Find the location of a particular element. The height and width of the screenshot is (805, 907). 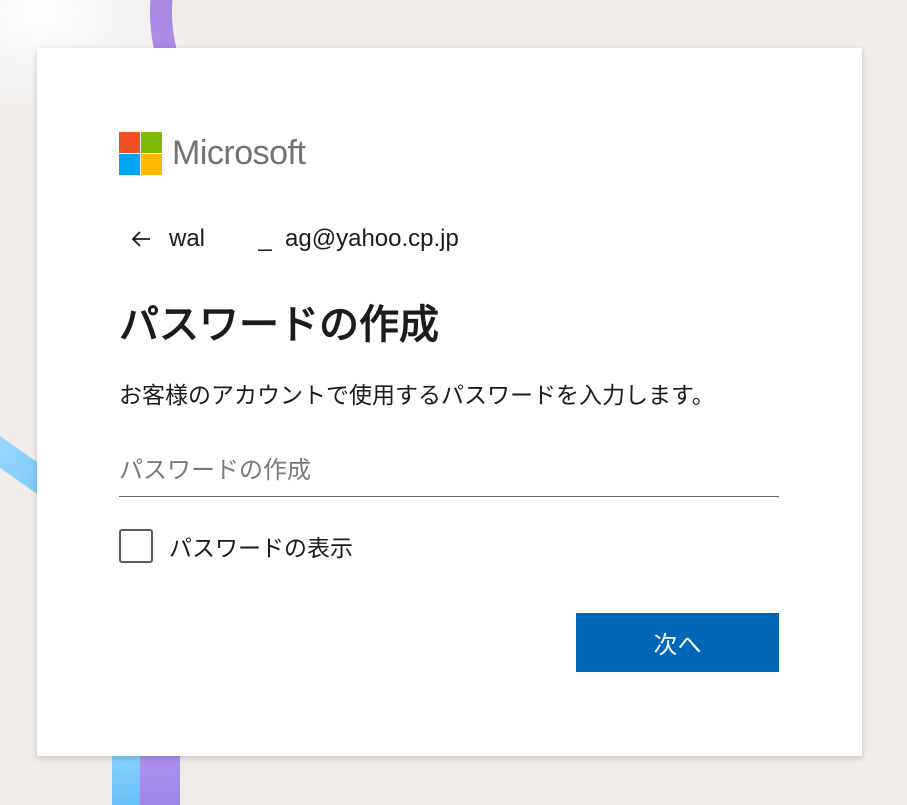

page-description: お客様のアカウントで使用するパスワードを入力します。 is located at coordinates (417, 396).